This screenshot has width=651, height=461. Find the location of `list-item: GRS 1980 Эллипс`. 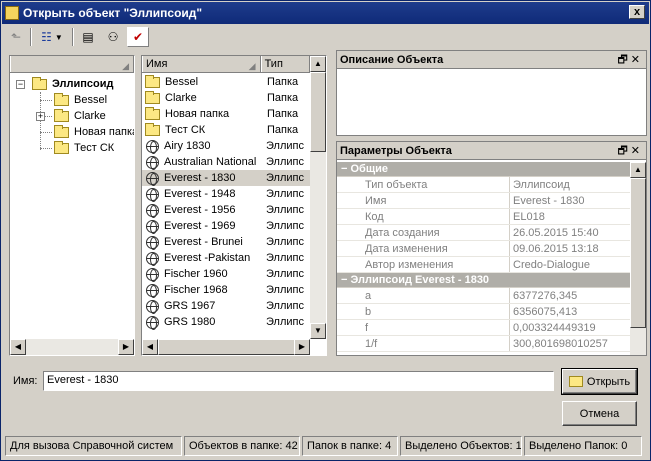

list-item: GRS 1980 Эллипс is located at coordinates (226, 322).